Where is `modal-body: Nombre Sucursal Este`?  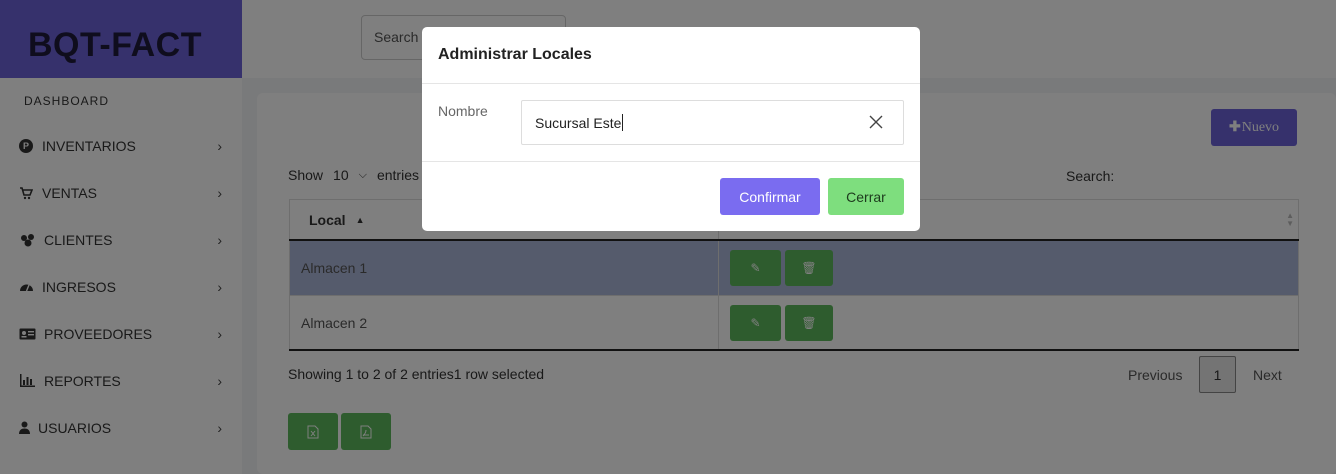 modal-body: Nombre Sucursal Este is located at coordinates (671, 123).